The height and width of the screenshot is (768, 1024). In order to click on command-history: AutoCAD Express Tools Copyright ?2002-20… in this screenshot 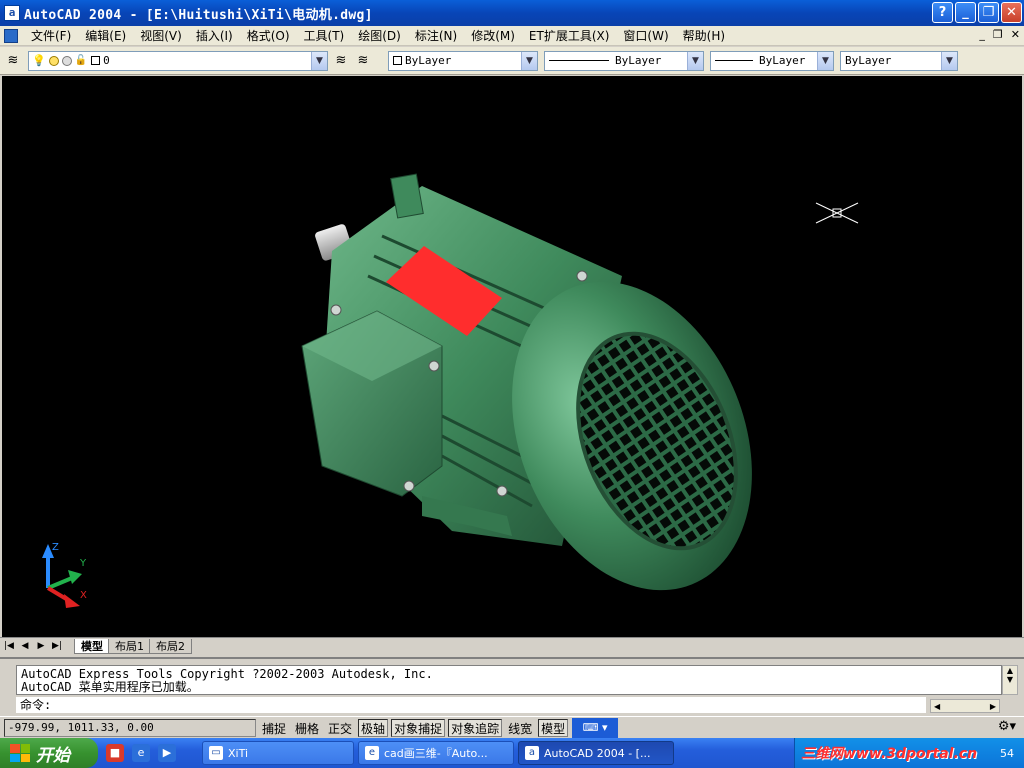, I will do `click(509, 680)`.